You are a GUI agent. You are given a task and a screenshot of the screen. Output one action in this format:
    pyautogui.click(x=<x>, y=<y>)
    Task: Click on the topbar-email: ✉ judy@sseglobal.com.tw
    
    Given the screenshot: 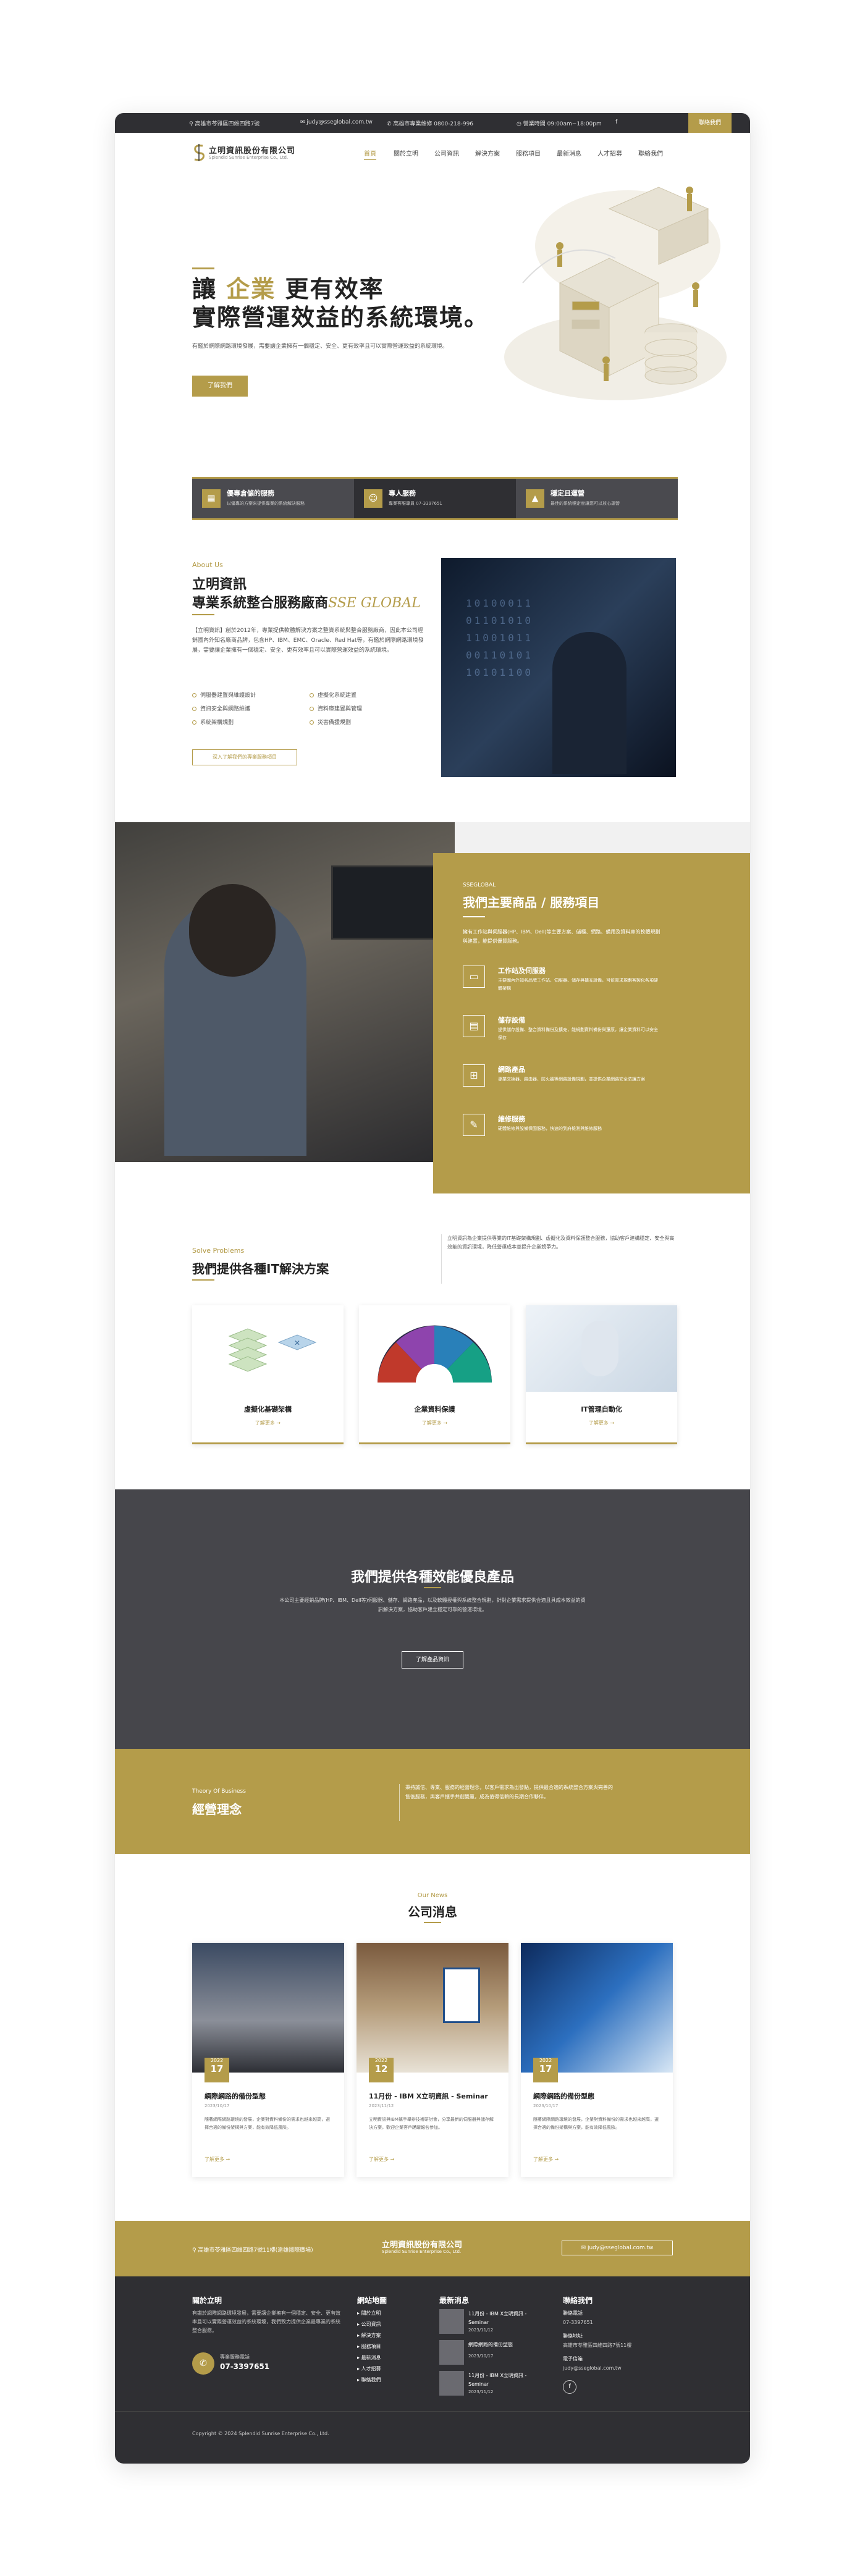 What is the action you would take?
    pyautogui.click(x=336, y=122)
    